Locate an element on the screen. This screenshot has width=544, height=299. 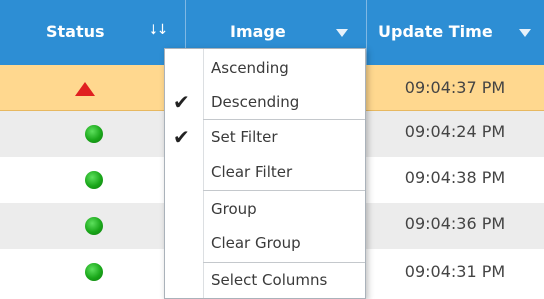
menu-item-label: Select Columns is located at coordinates (269, 280).